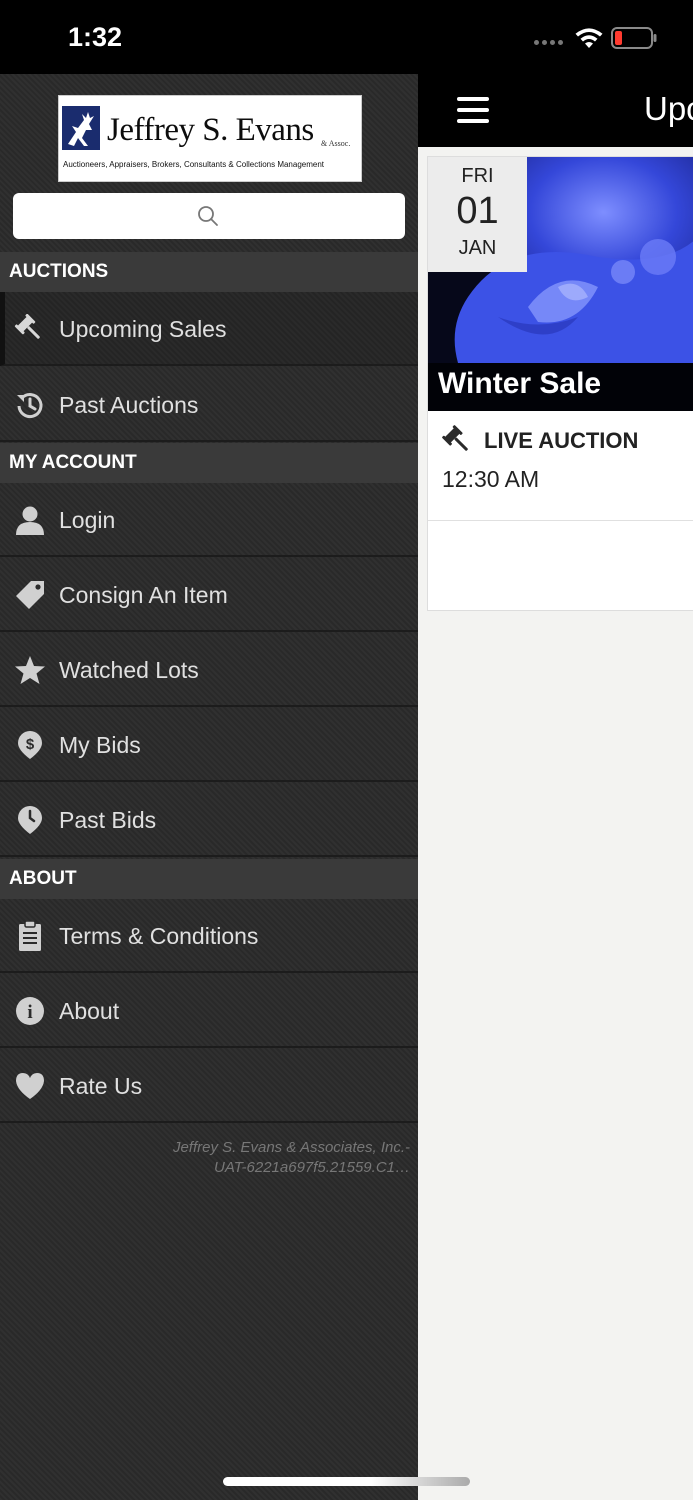 The image size is (693, 1500). I want to click on search-icon, so click(208, 216).